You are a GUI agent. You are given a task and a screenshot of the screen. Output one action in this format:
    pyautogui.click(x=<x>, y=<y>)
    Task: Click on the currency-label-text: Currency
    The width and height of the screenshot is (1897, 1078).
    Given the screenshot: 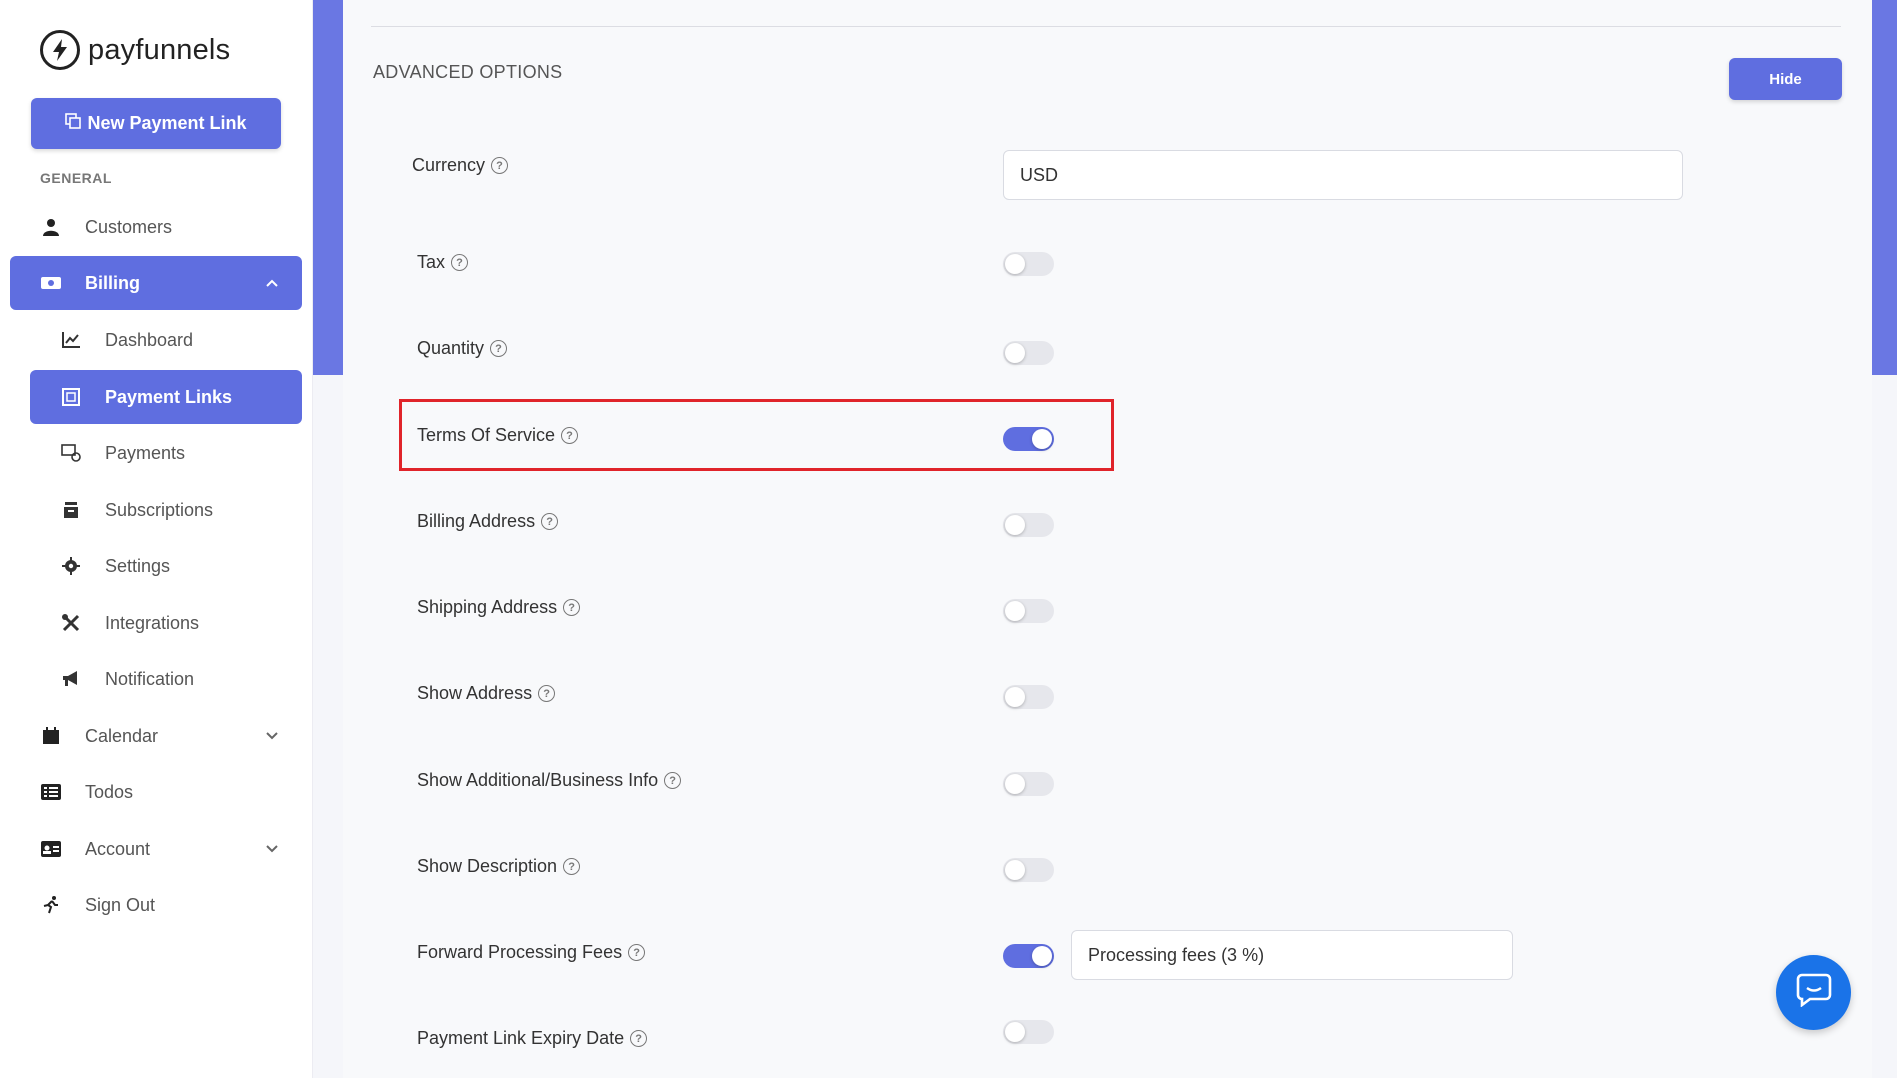 What is the action you would take?
    pyautogui.click(x=449, y=165)
    